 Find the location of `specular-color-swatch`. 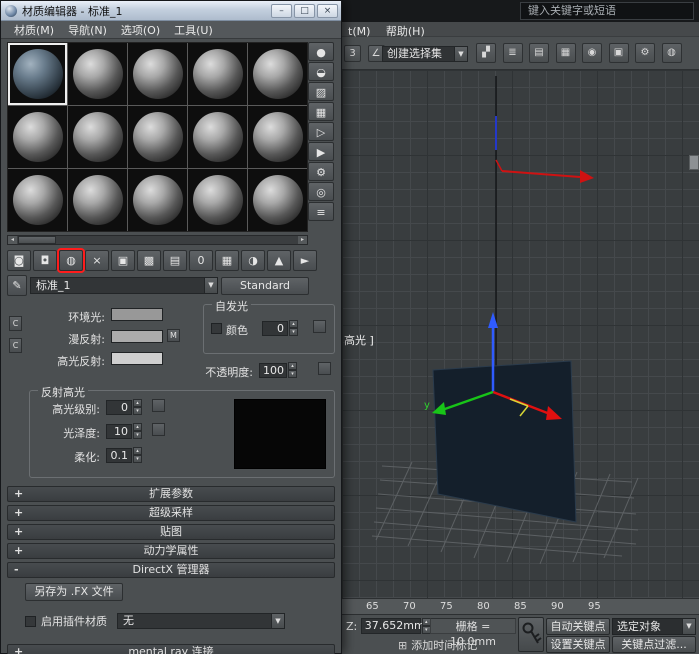

specular-color-swatch is located at coordinates (137, 358).